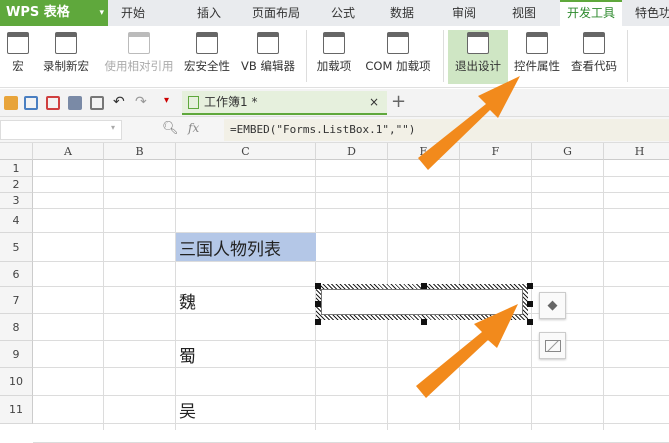  Describe the element at coordinates (467, 351) in the screenshot. I see `arrow-to-listbox` at that location.